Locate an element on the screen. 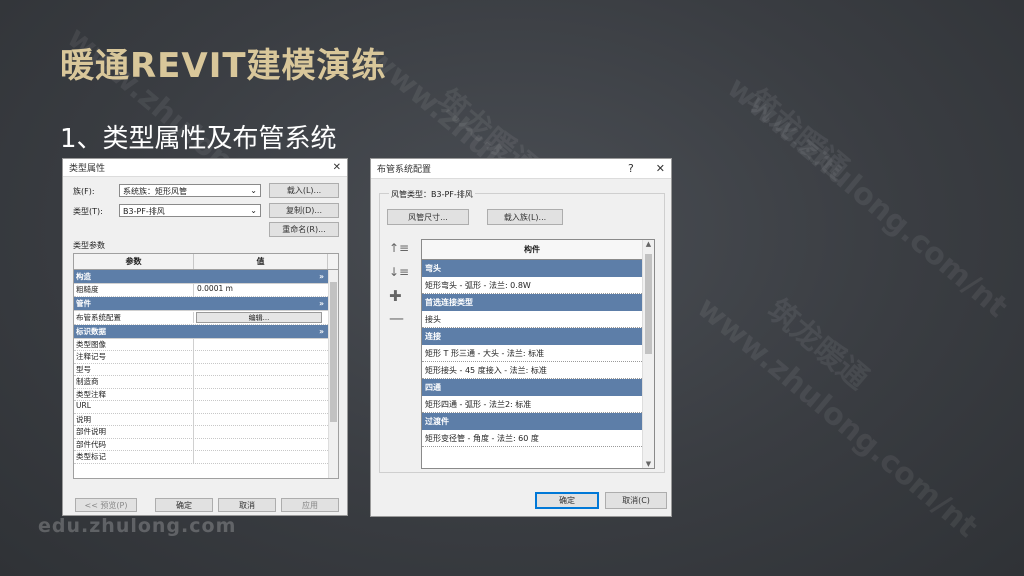  component-group: 连接 is located at coordinates (532, 336).